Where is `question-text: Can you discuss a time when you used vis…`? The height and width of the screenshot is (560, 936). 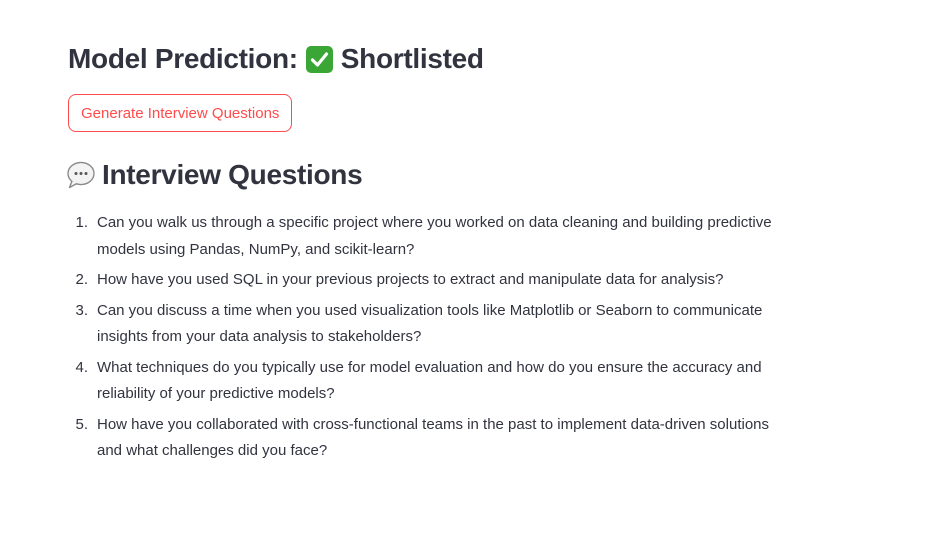 question-text: Can you discuss a time when you used vis… is located at coordinates (430, 323).